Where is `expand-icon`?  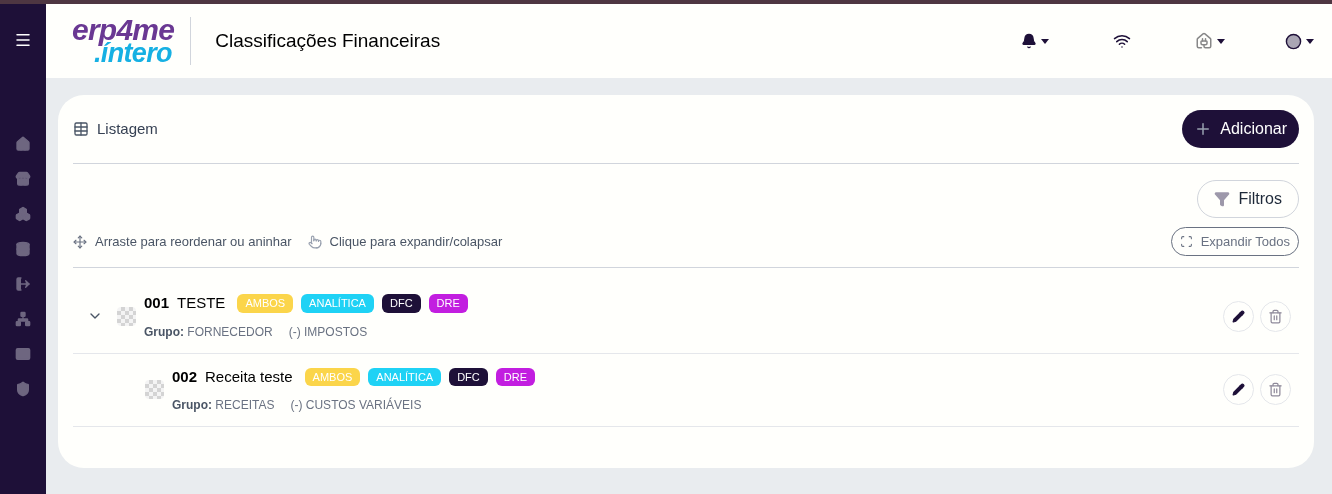 expand-icon is located at coordinates (1186, 241).